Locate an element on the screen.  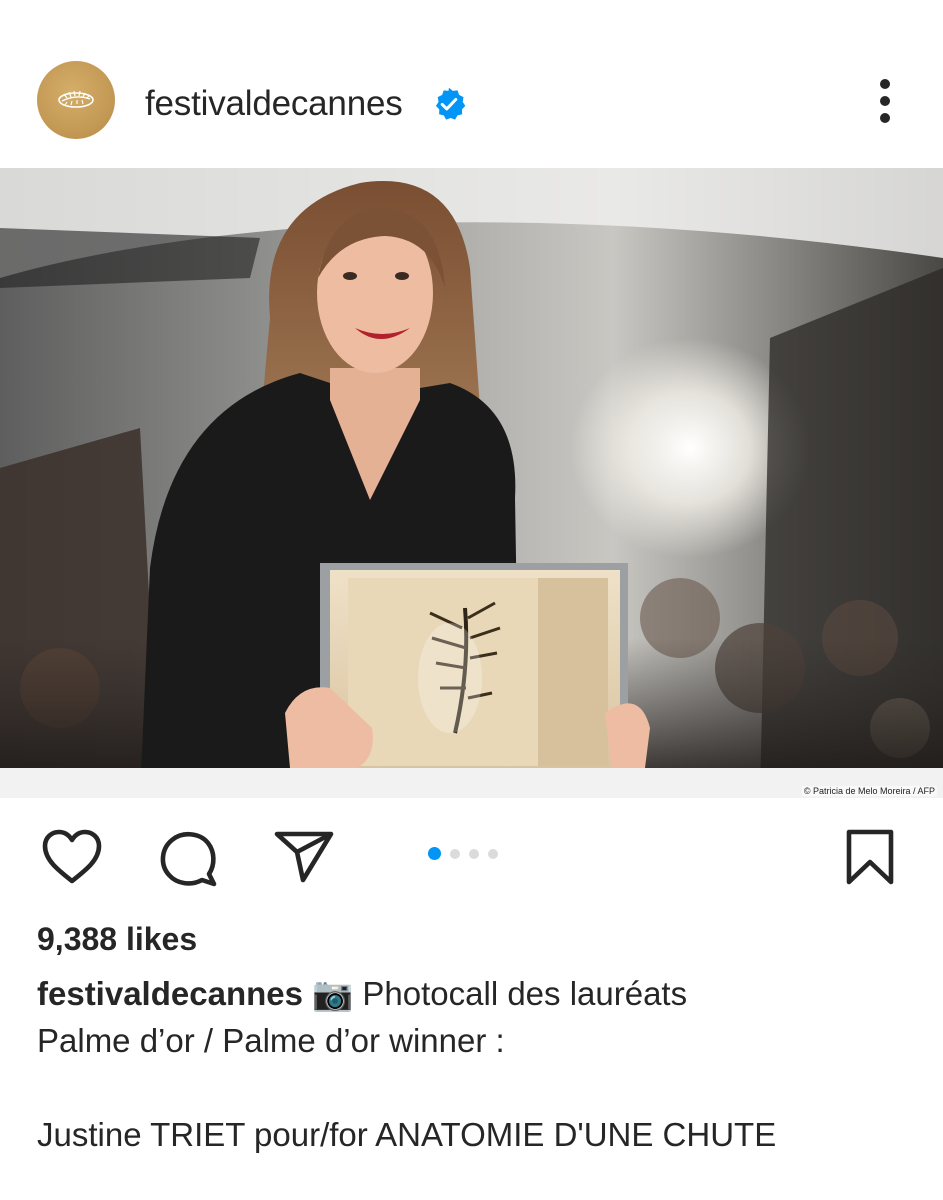
comment-bubble-icon is located at coordinates (188, 859).